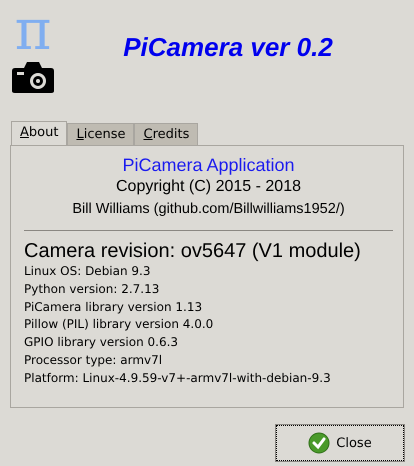 The width and height of the screenshot is (414, 466). What do you see at coordinates (94, 360) in the screenshot?
I see `info-line: Processor type: armv7l` at bounding box center [94, 360].